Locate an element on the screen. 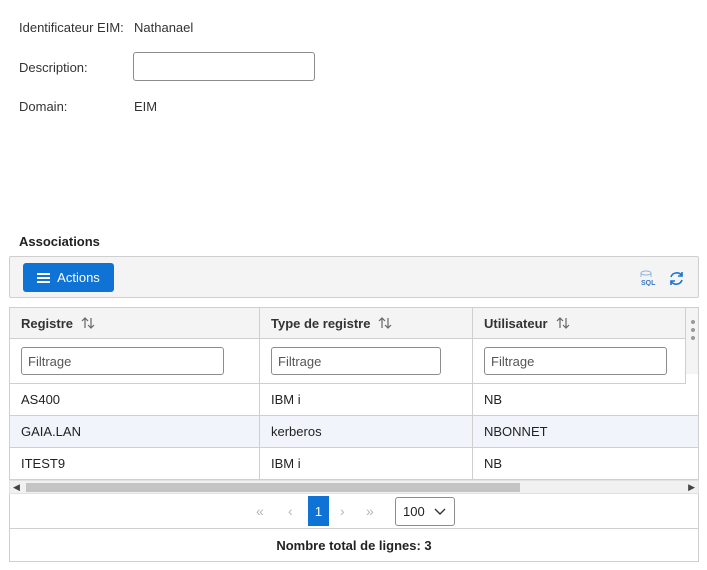  horizontal-scrollbar: ◀ ▶ is located at coordinates (354, 487).